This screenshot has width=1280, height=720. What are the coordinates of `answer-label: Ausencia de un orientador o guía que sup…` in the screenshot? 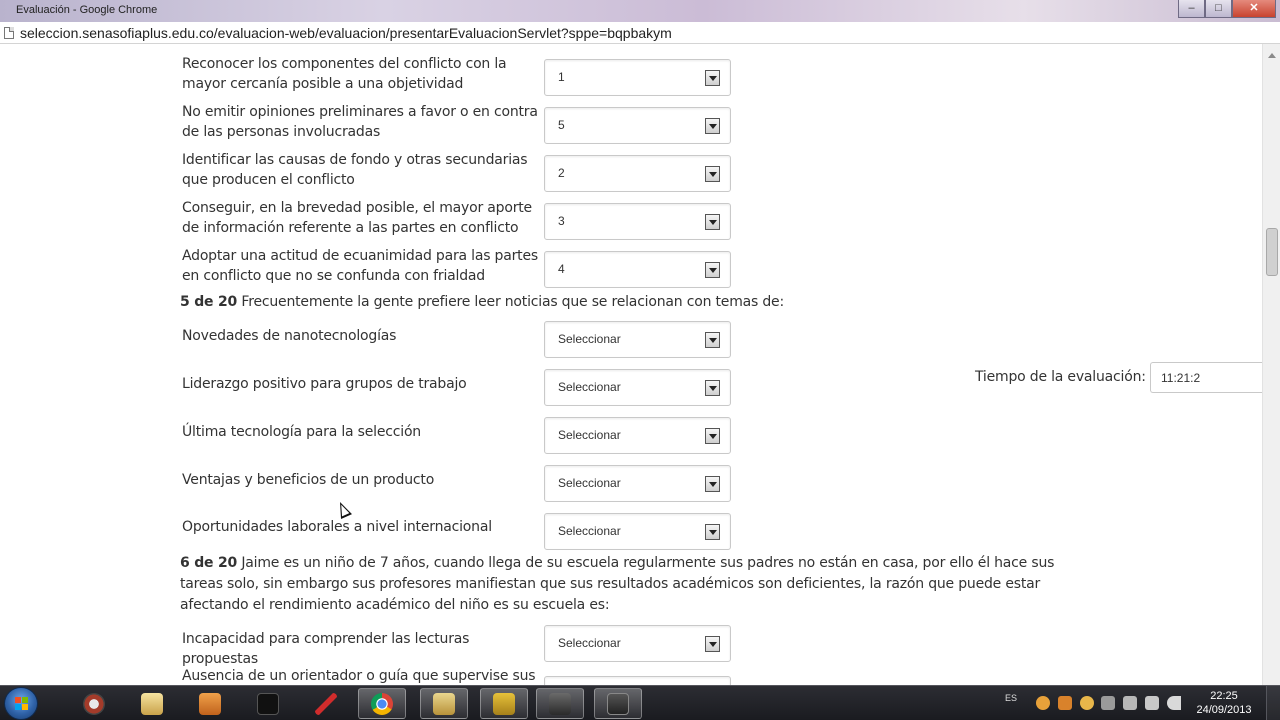 It's located at (359, 676).